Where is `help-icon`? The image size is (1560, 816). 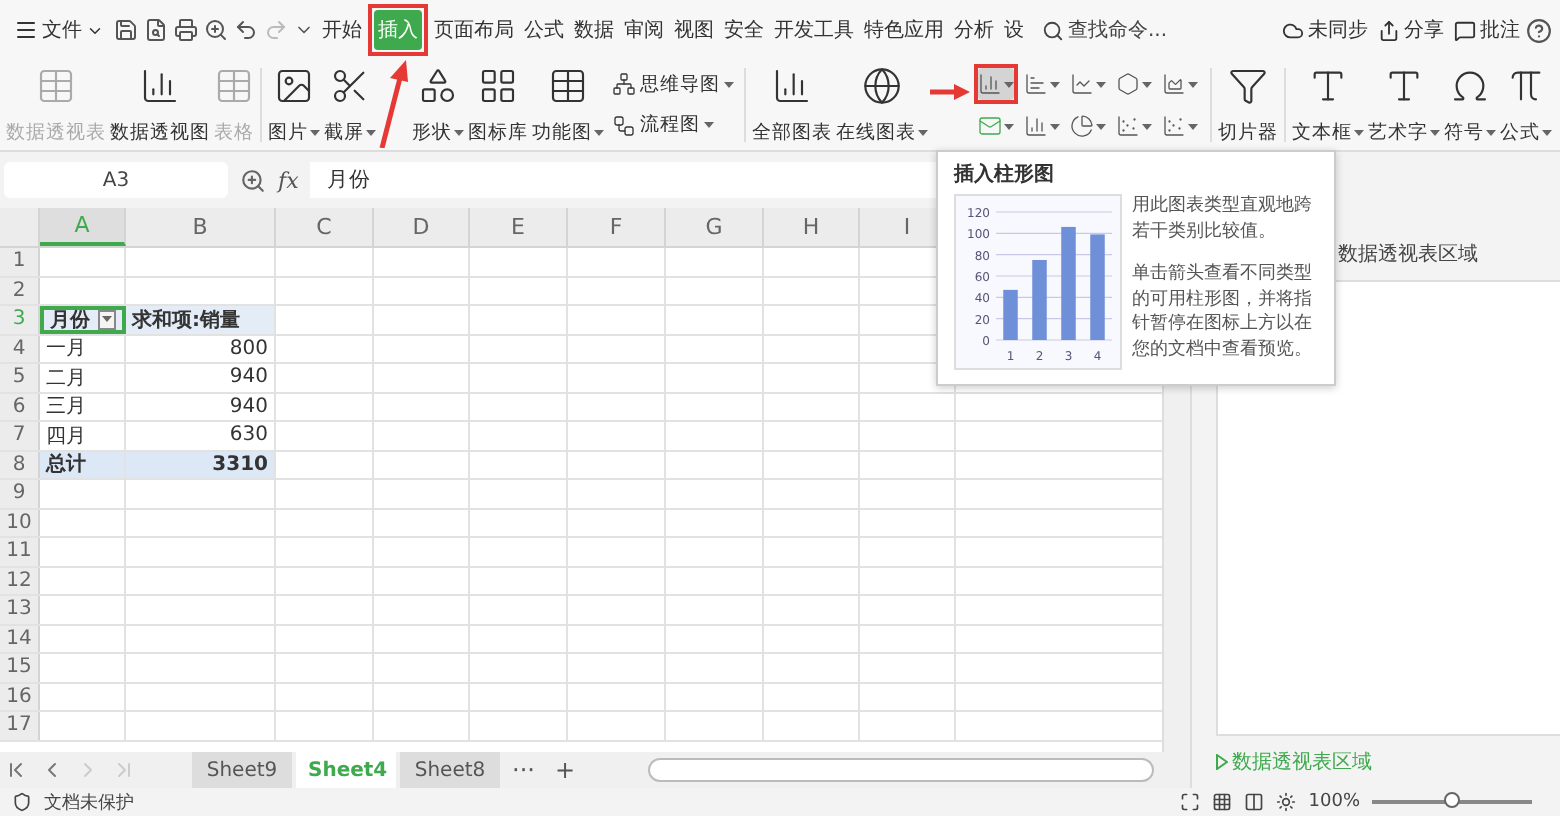
help-icon is located at coordinates (1539, 30).